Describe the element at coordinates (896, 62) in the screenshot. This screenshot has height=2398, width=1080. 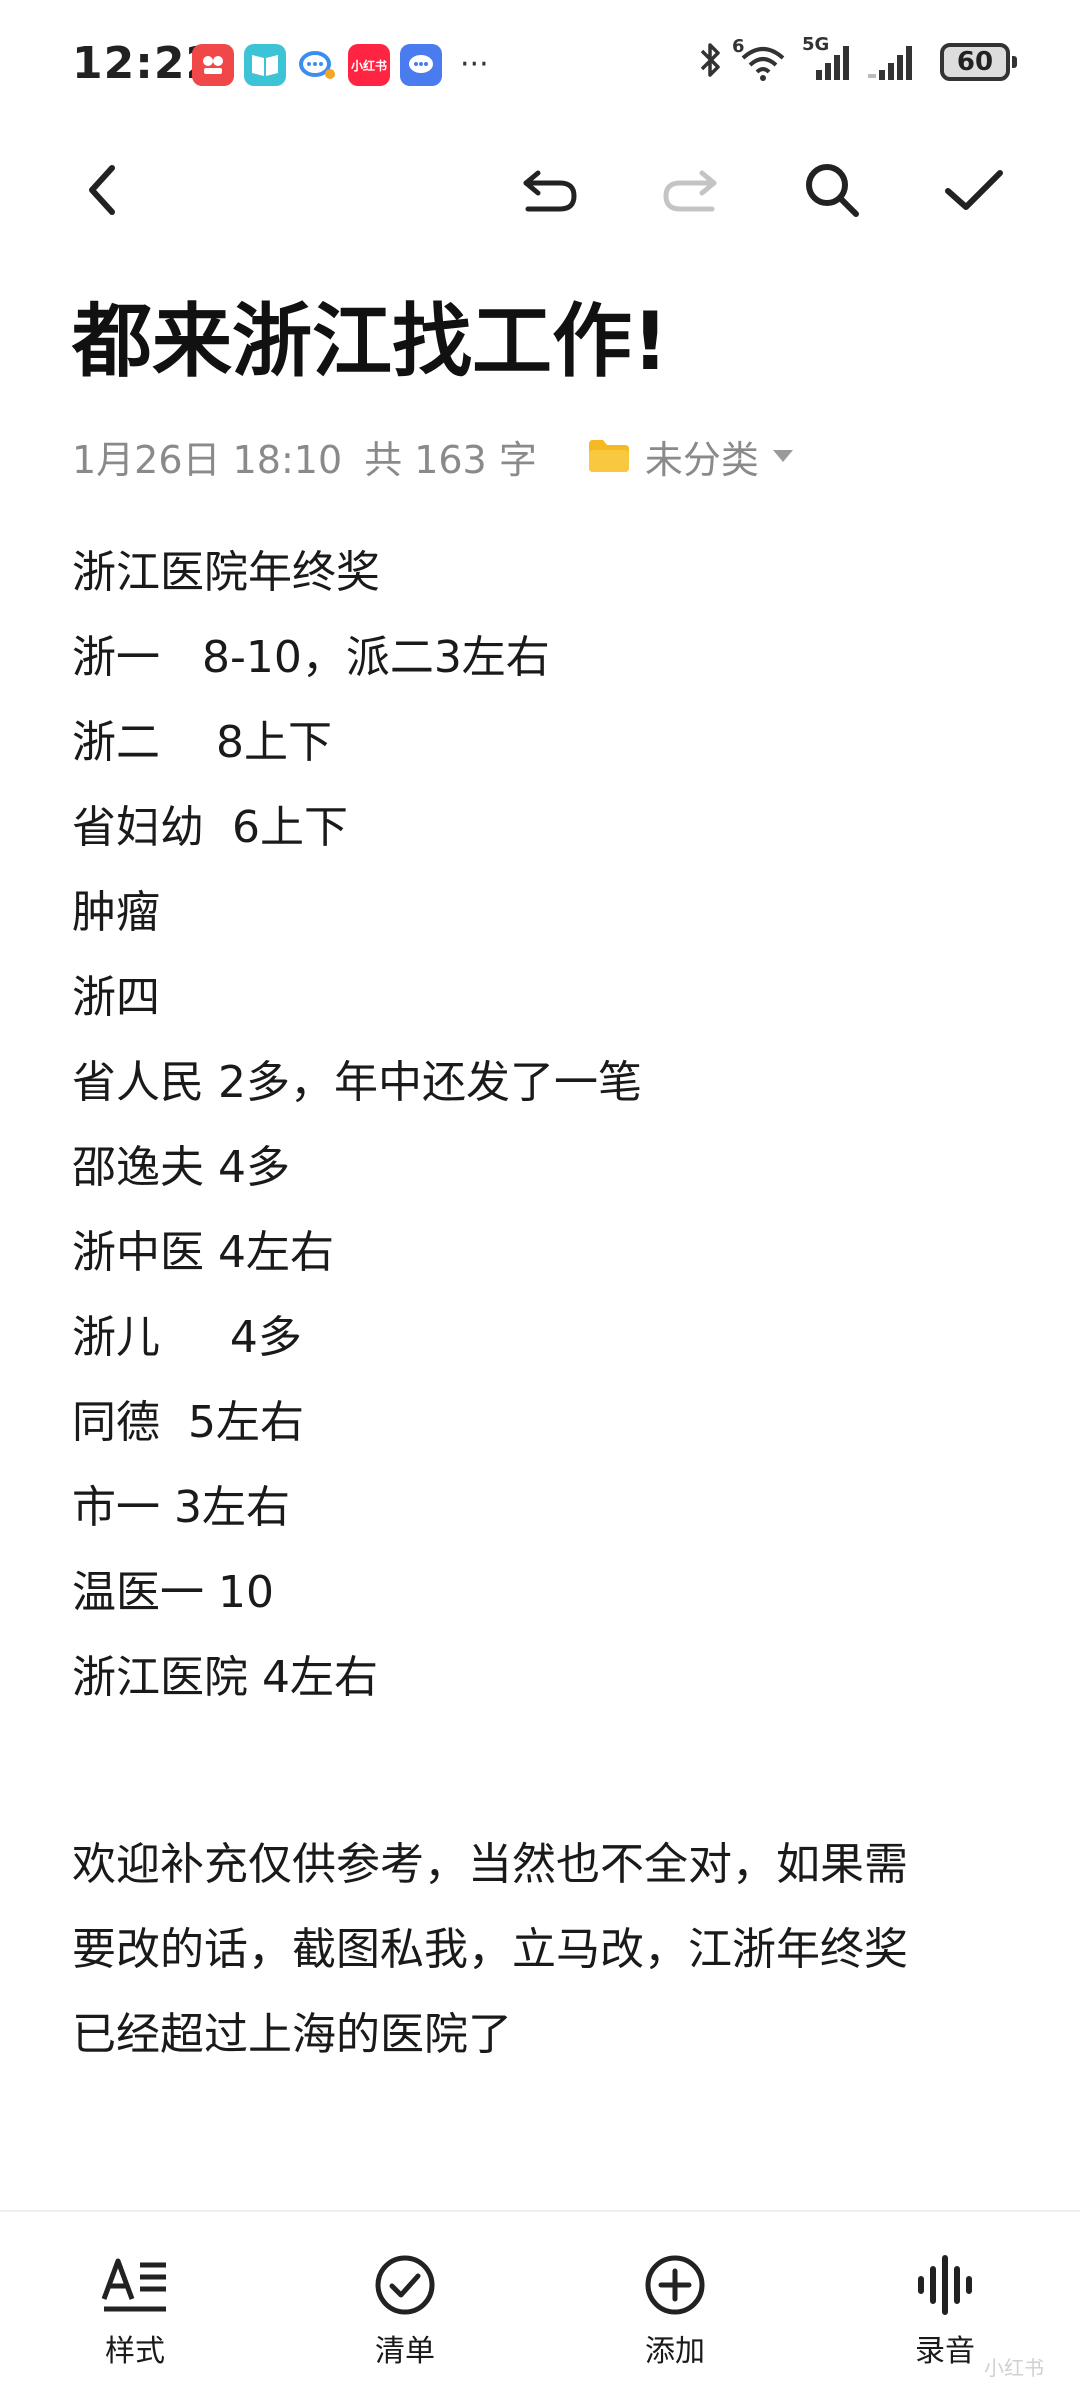
I see `cell-signal-icon` at that location.